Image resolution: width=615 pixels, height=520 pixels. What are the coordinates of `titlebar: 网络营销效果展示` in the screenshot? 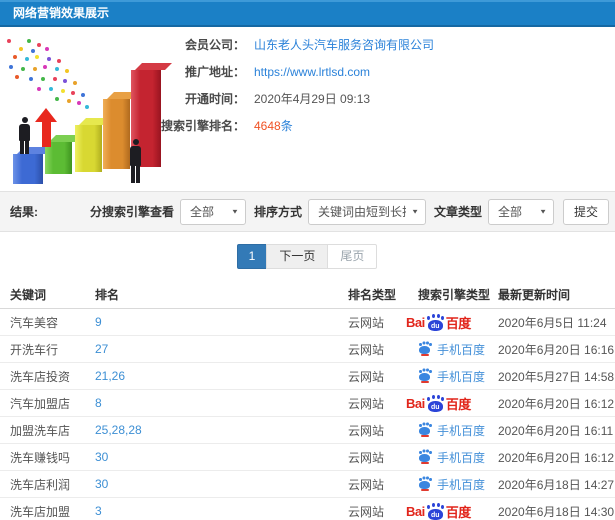 It's located at (307, 13).